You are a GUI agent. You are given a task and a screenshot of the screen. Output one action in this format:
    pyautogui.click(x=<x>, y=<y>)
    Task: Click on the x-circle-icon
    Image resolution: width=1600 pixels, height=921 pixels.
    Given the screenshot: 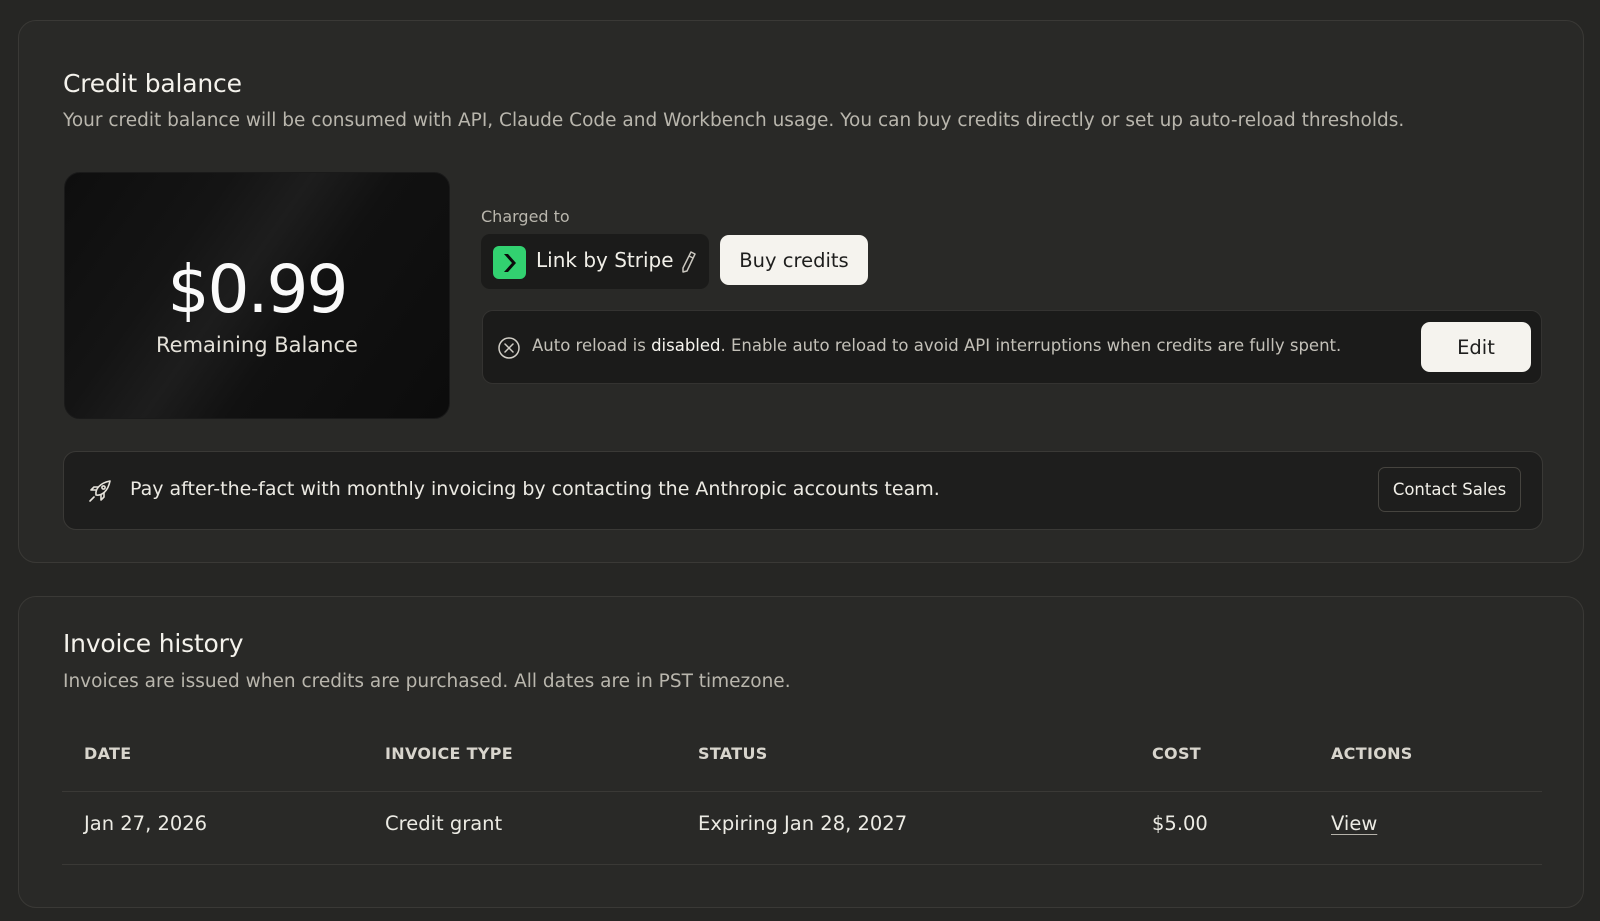 What is the action you would take?
    pyautogui.click(x=509, y=350)
    